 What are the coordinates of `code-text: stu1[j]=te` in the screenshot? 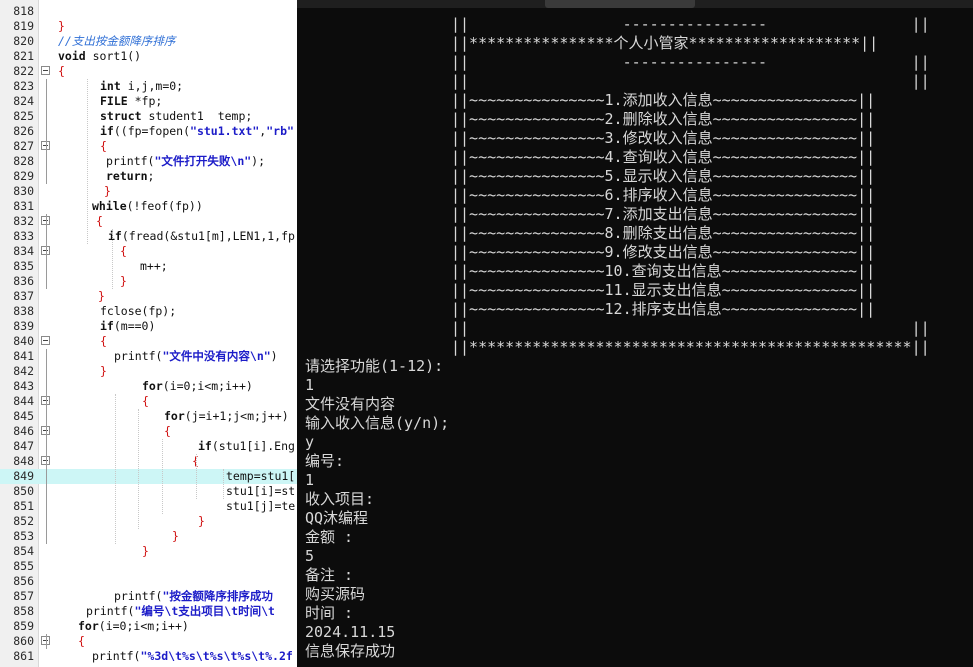 It's located at (261, 506).